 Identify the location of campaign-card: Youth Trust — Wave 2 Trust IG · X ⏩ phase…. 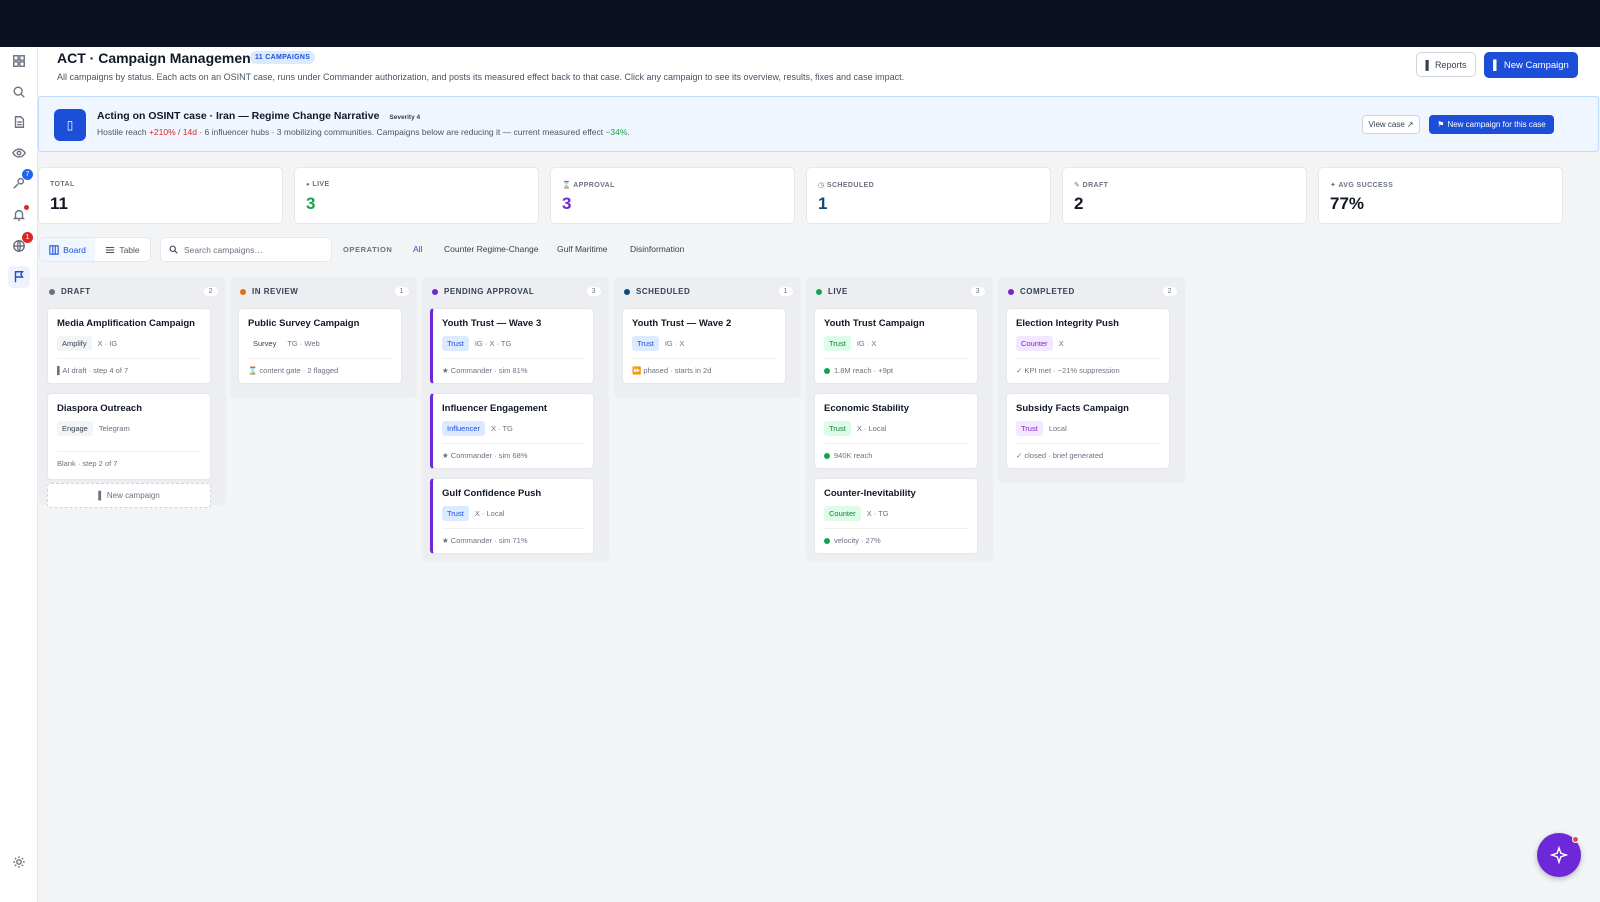
(704, 346).